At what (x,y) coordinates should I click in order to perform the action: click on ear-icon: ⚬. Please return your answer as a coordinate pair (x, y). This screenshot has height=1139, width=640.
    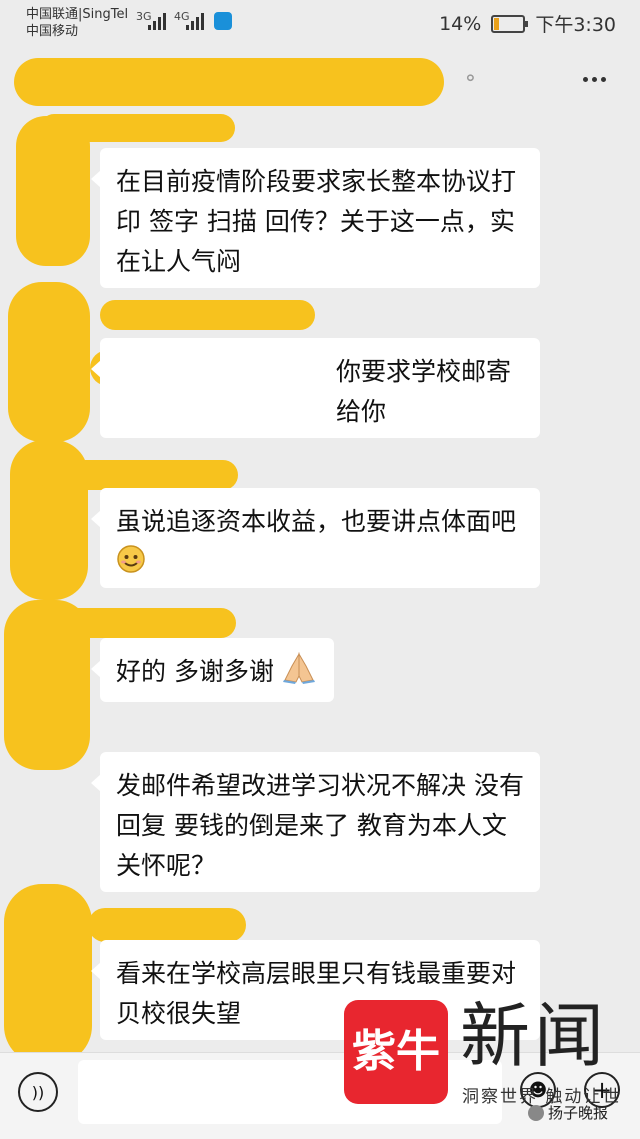
    Looking at the image, I should click on (470, 78).